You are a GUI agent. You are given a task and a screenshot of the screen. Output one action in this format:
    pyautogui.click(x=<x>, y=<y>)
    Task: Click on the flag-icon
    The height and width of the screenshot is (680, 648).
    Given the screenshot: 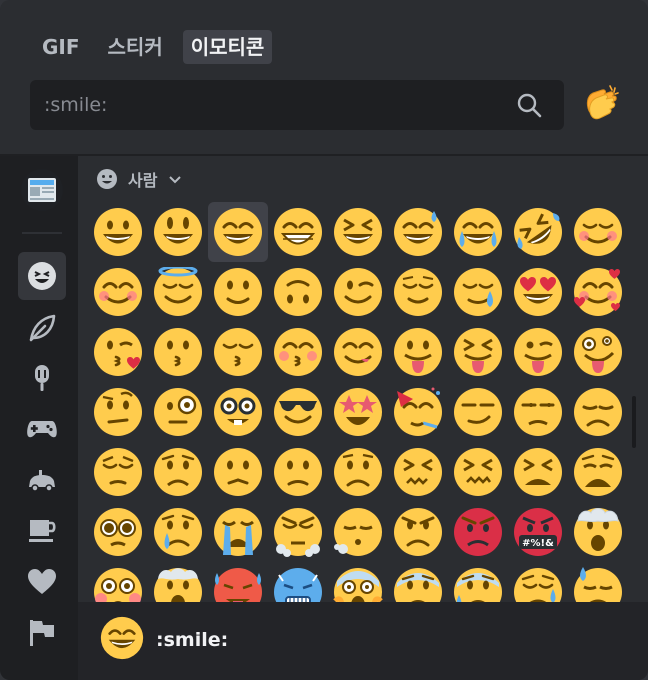 What is the action you would take?
    pyautogui.click(x=42, y=633)
    